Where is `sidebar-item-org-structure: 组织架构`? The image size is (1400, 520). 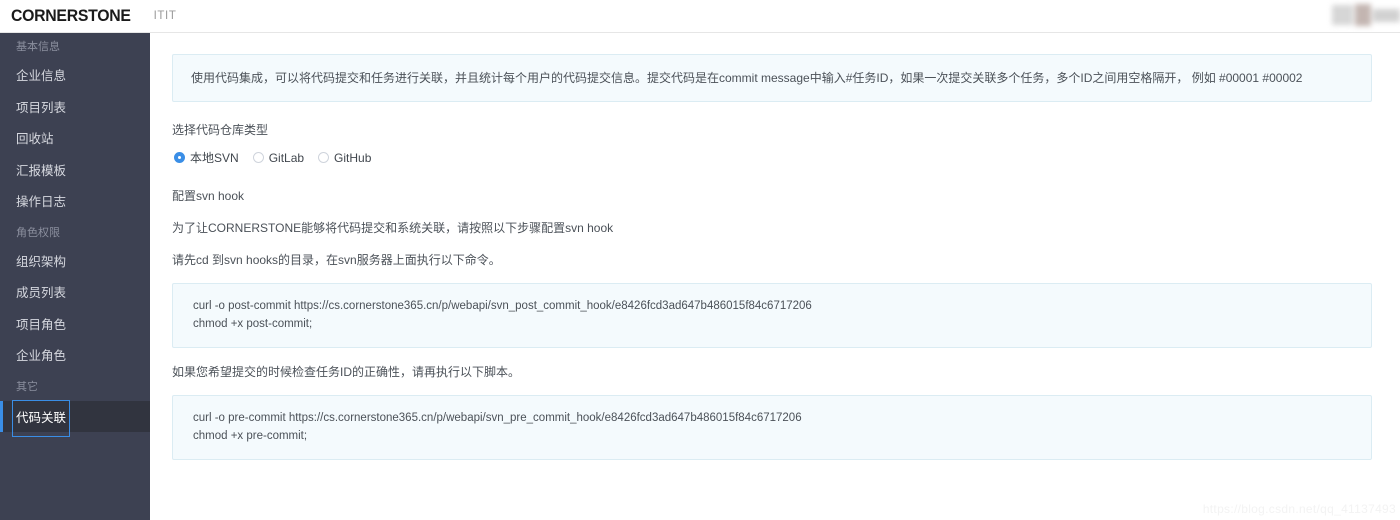
sidebar-item-org-structure: 组织架构 is located at coordinates (75, 263).